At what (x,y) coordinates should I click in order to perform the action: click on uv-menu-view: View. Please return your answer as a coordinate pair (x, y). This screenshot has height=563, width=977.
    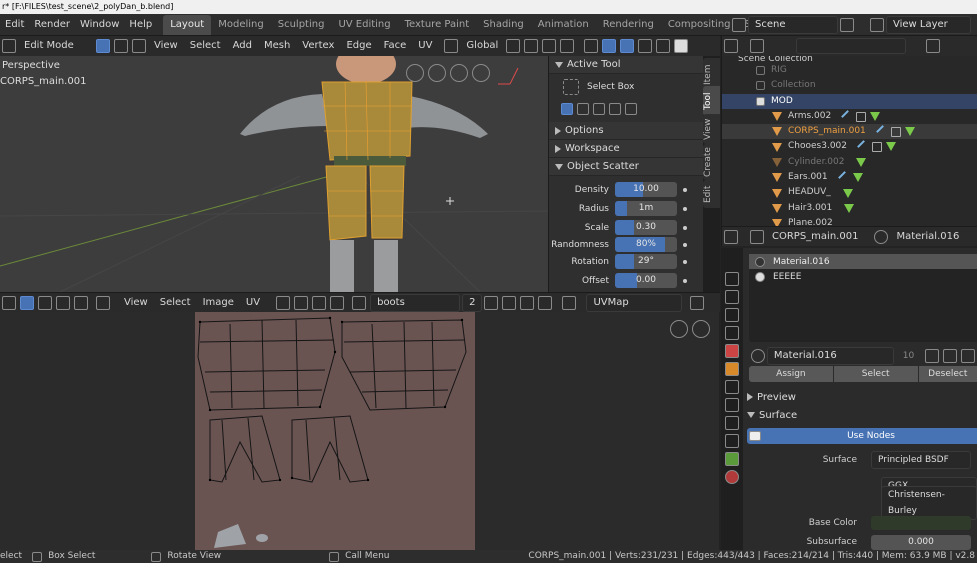
    Looking at the image, I should click on (136, 303).